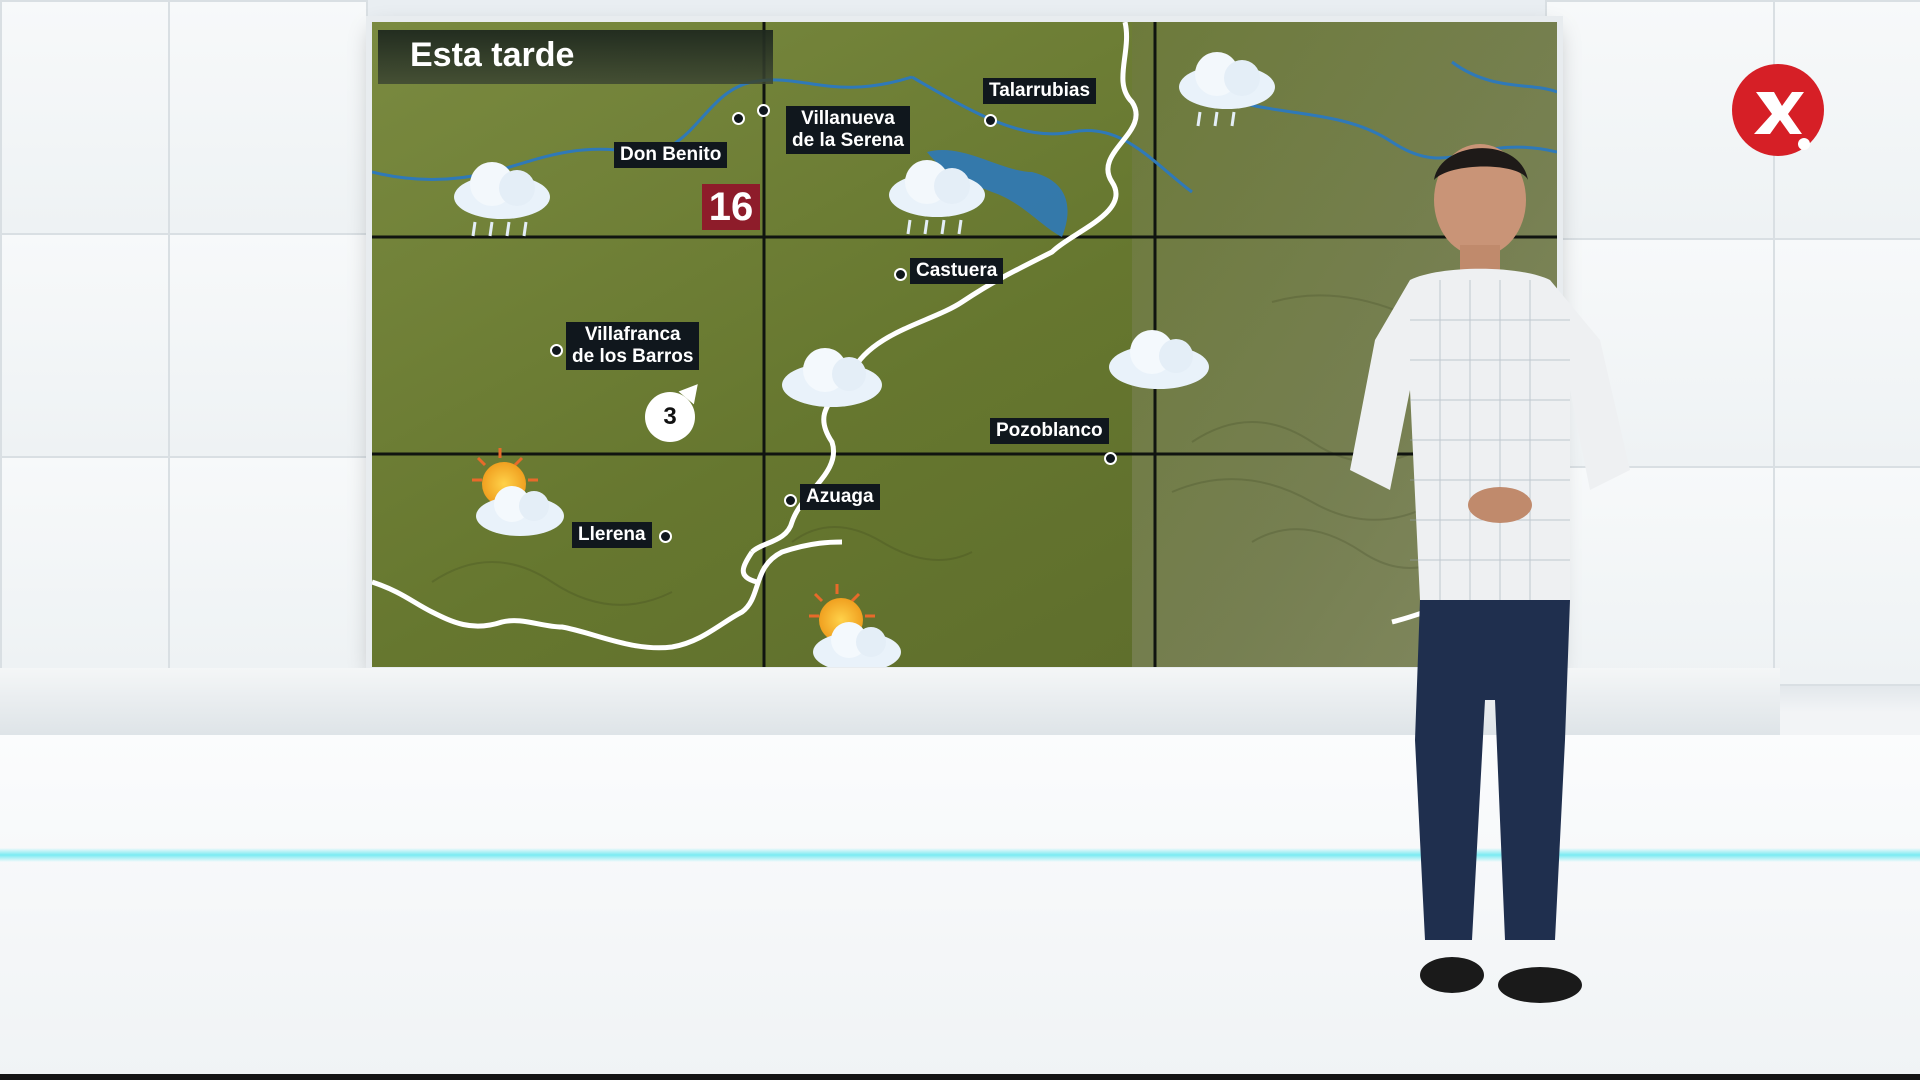 This screenshot has height=1080, width=1920. I want to click on city-dot-villanueva, so click(763, 110).